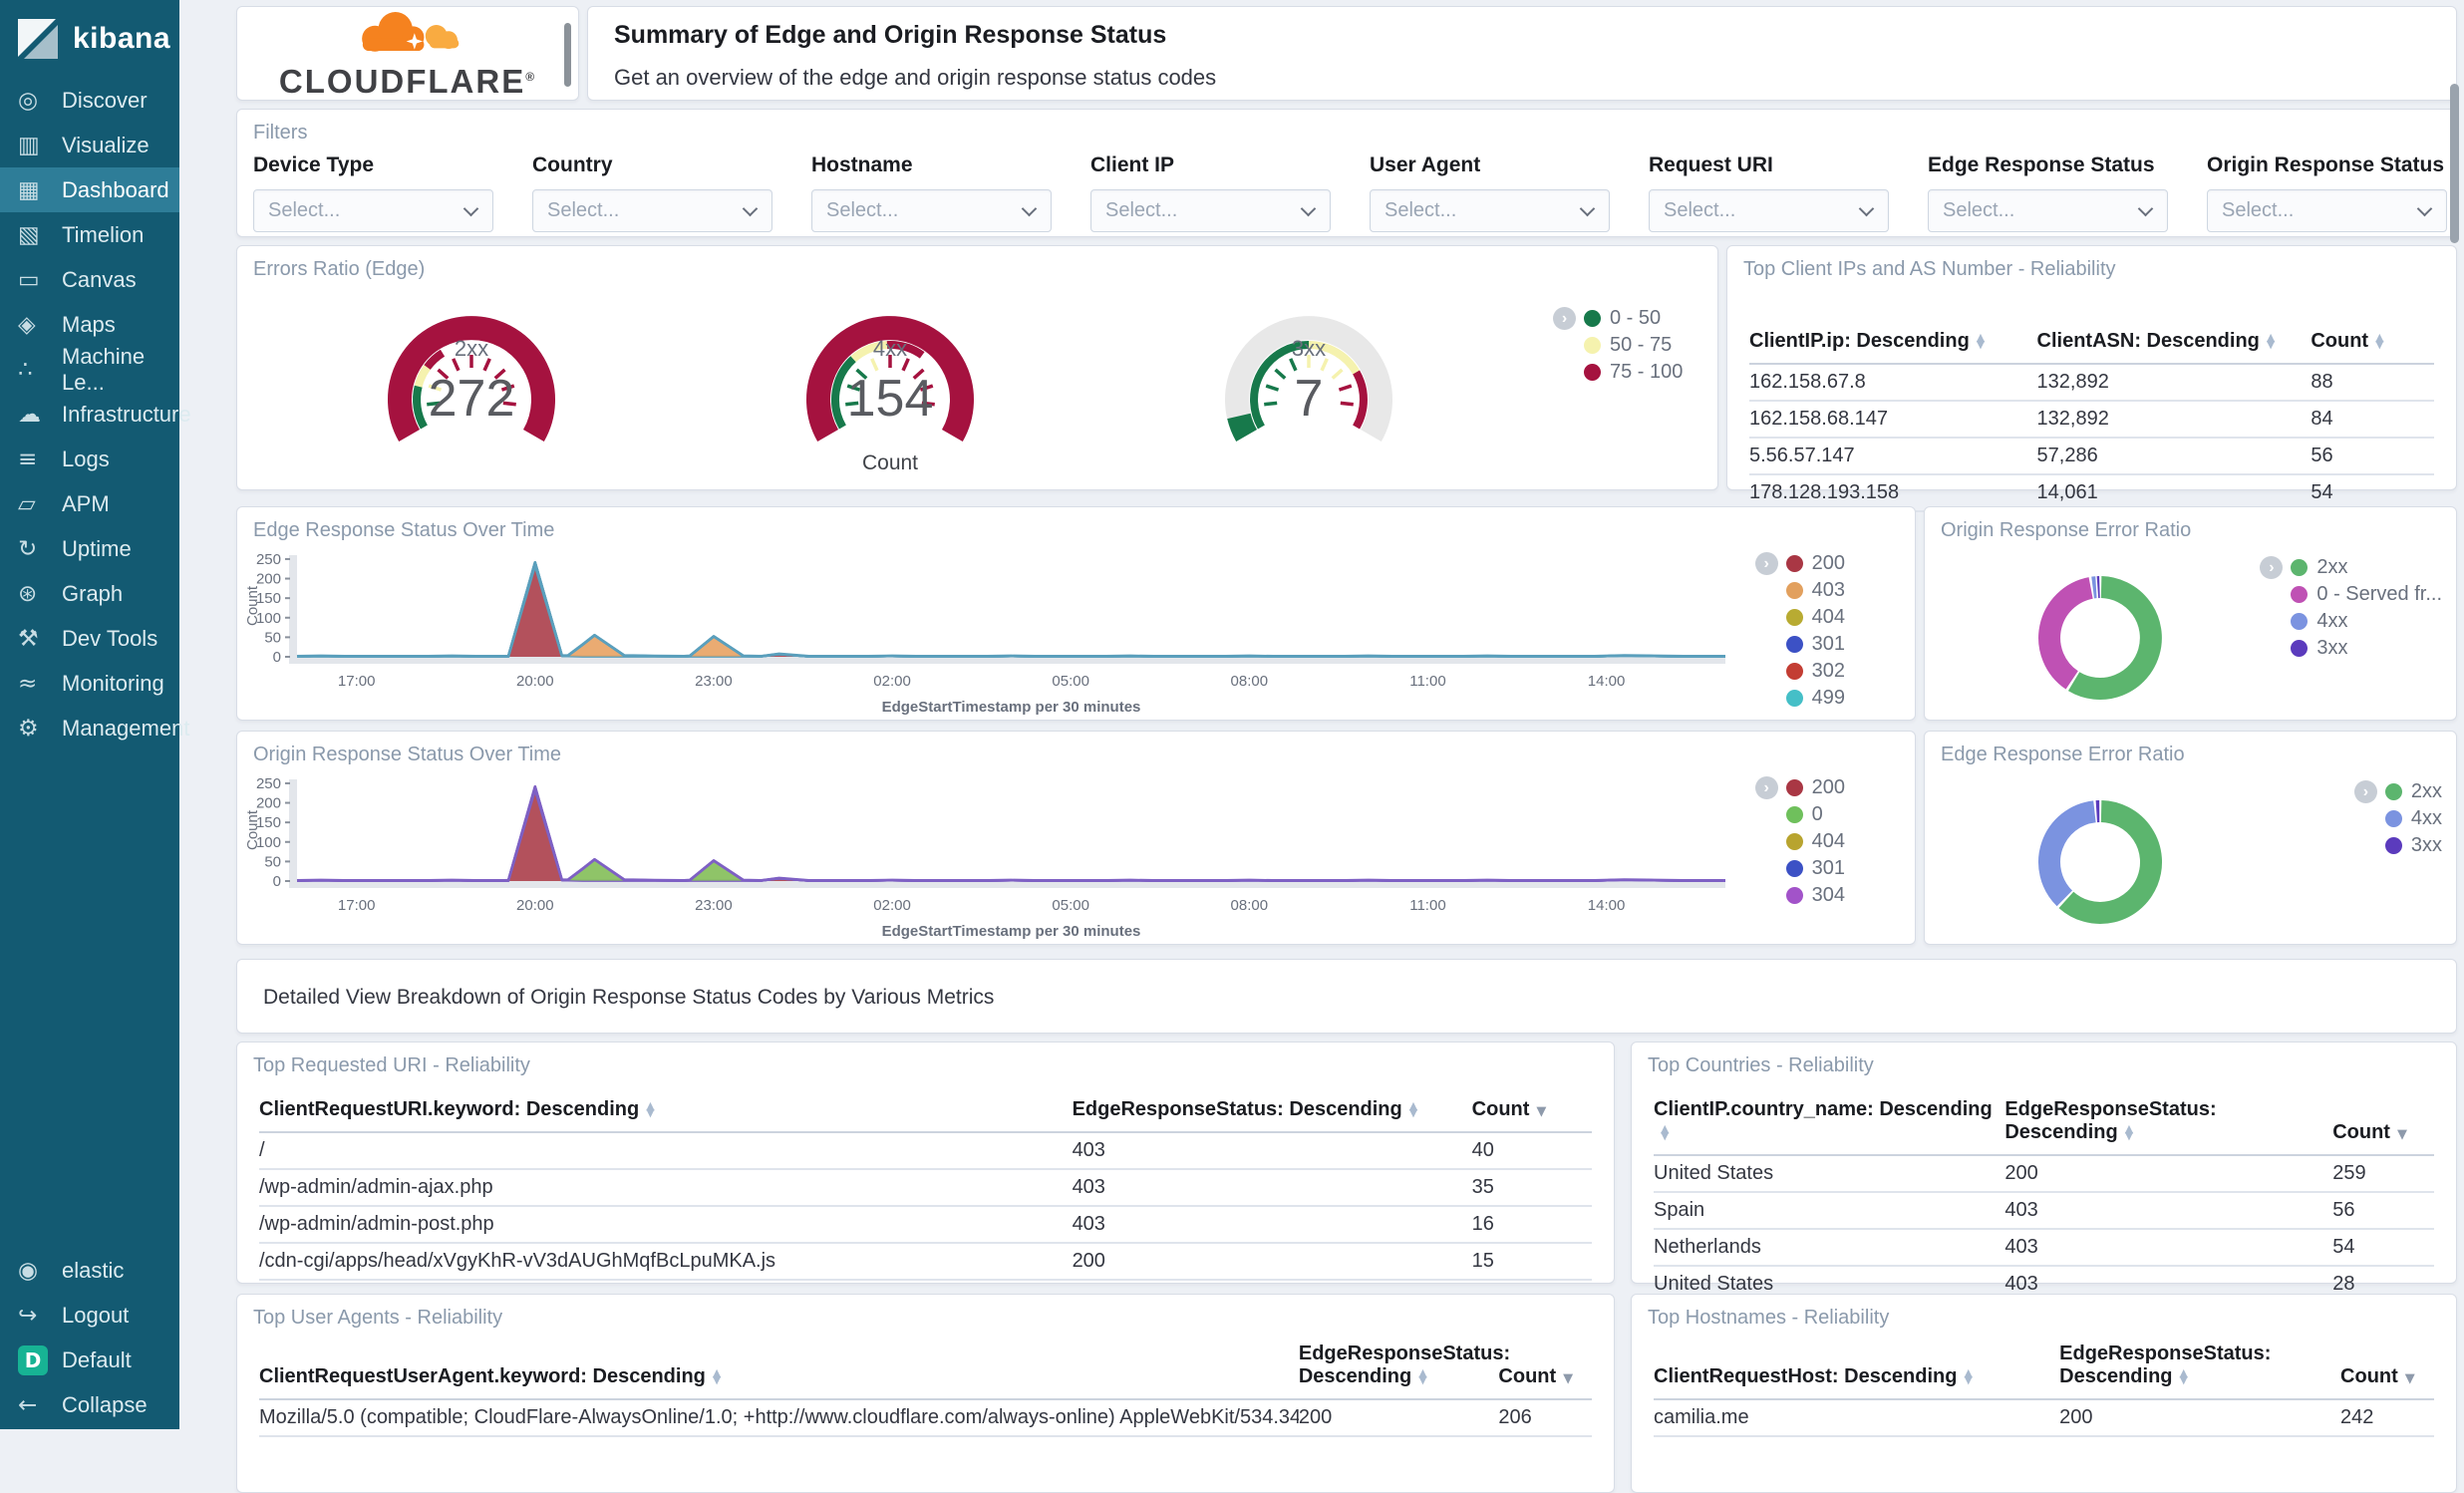  Describe the element at coordinates (1893, 347) in the screenshot. I see `column-header: ClientIP.ip: Descending ▲ ▼` at that location.